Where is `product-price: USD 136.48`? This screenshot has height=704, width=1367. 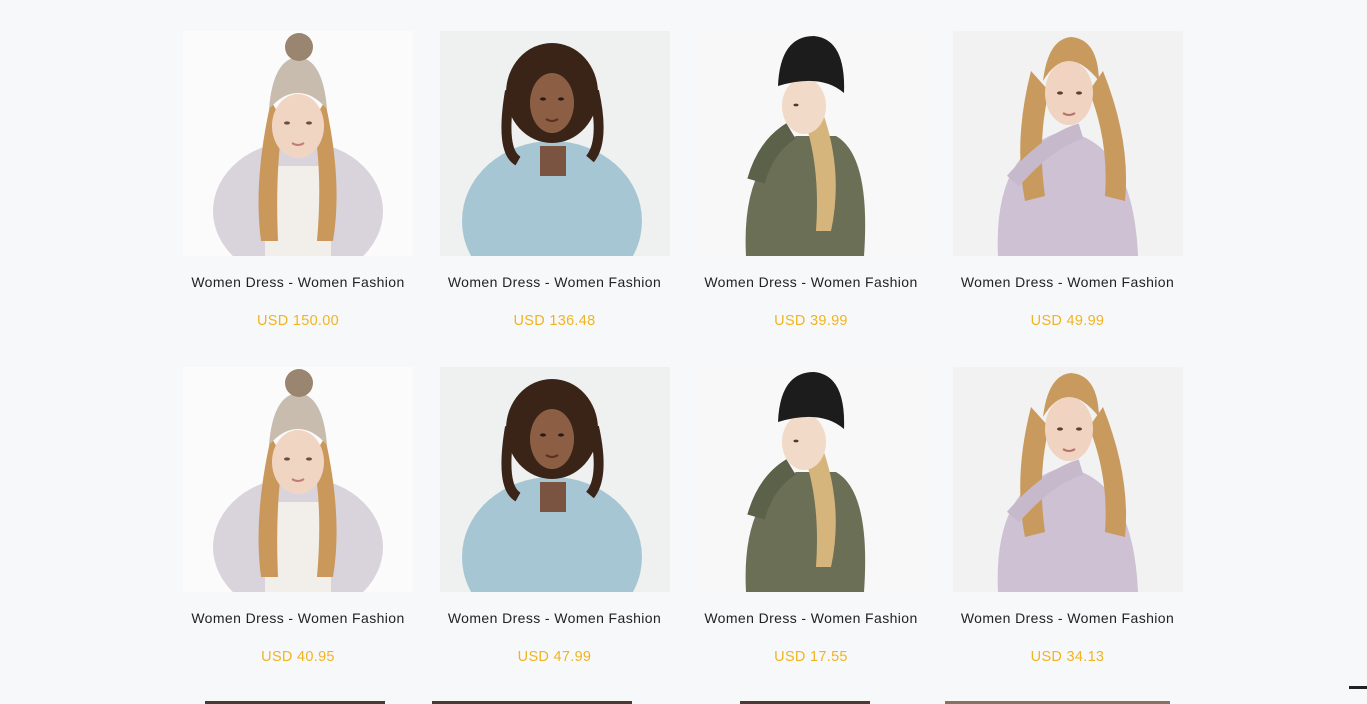 product-price: USD 136.48 is located at coordinates (554, 321).